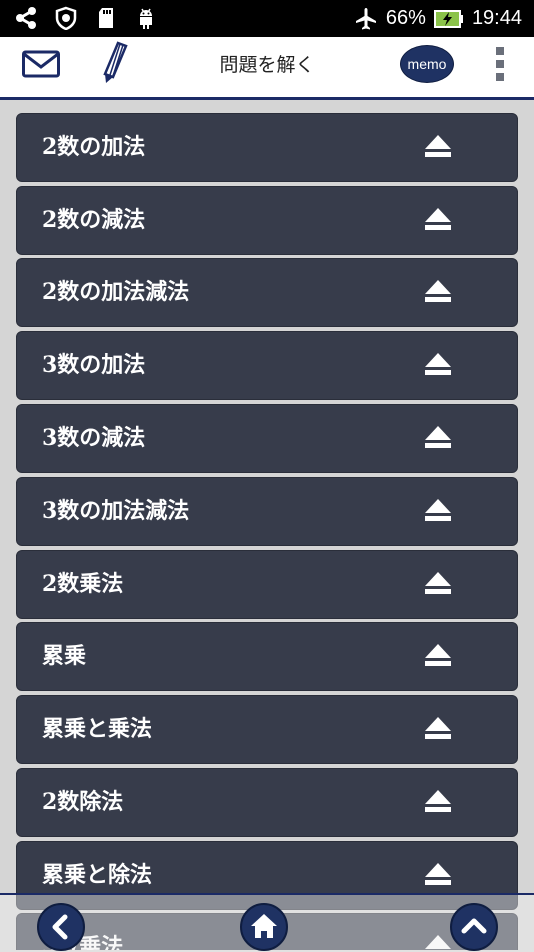 Image resolution: width=534 pixels, height=952 pixels. Describe the element at coordinates (267, 729) in the screenshot. I see `list-item: 累乗と乗法` at that location.